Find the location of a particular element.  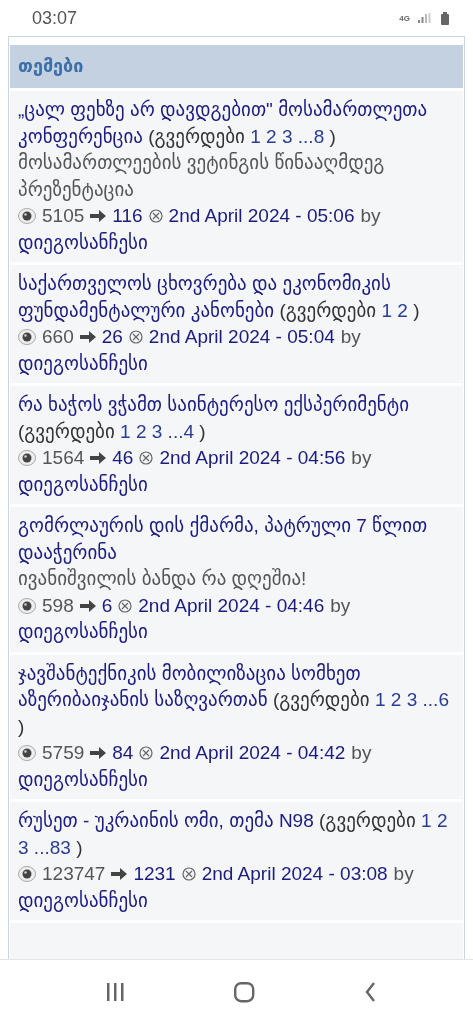

battery-icon is located at coordinates (445, 18).